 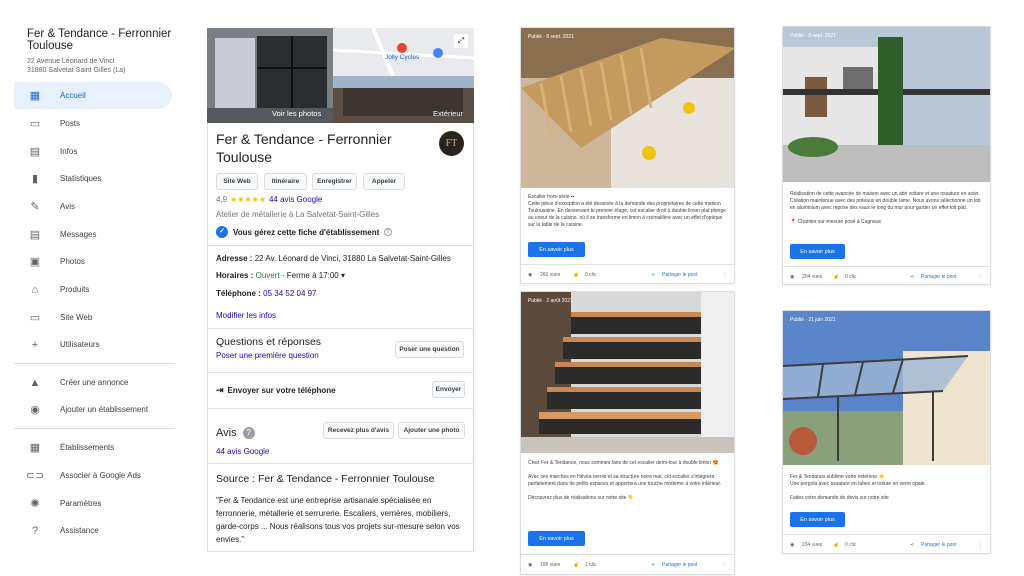 What do you see at coordinates (289, 293) in the screenshot?
I see `phone-link: 05 34 52 04 97` at bounding box center [289, 293].